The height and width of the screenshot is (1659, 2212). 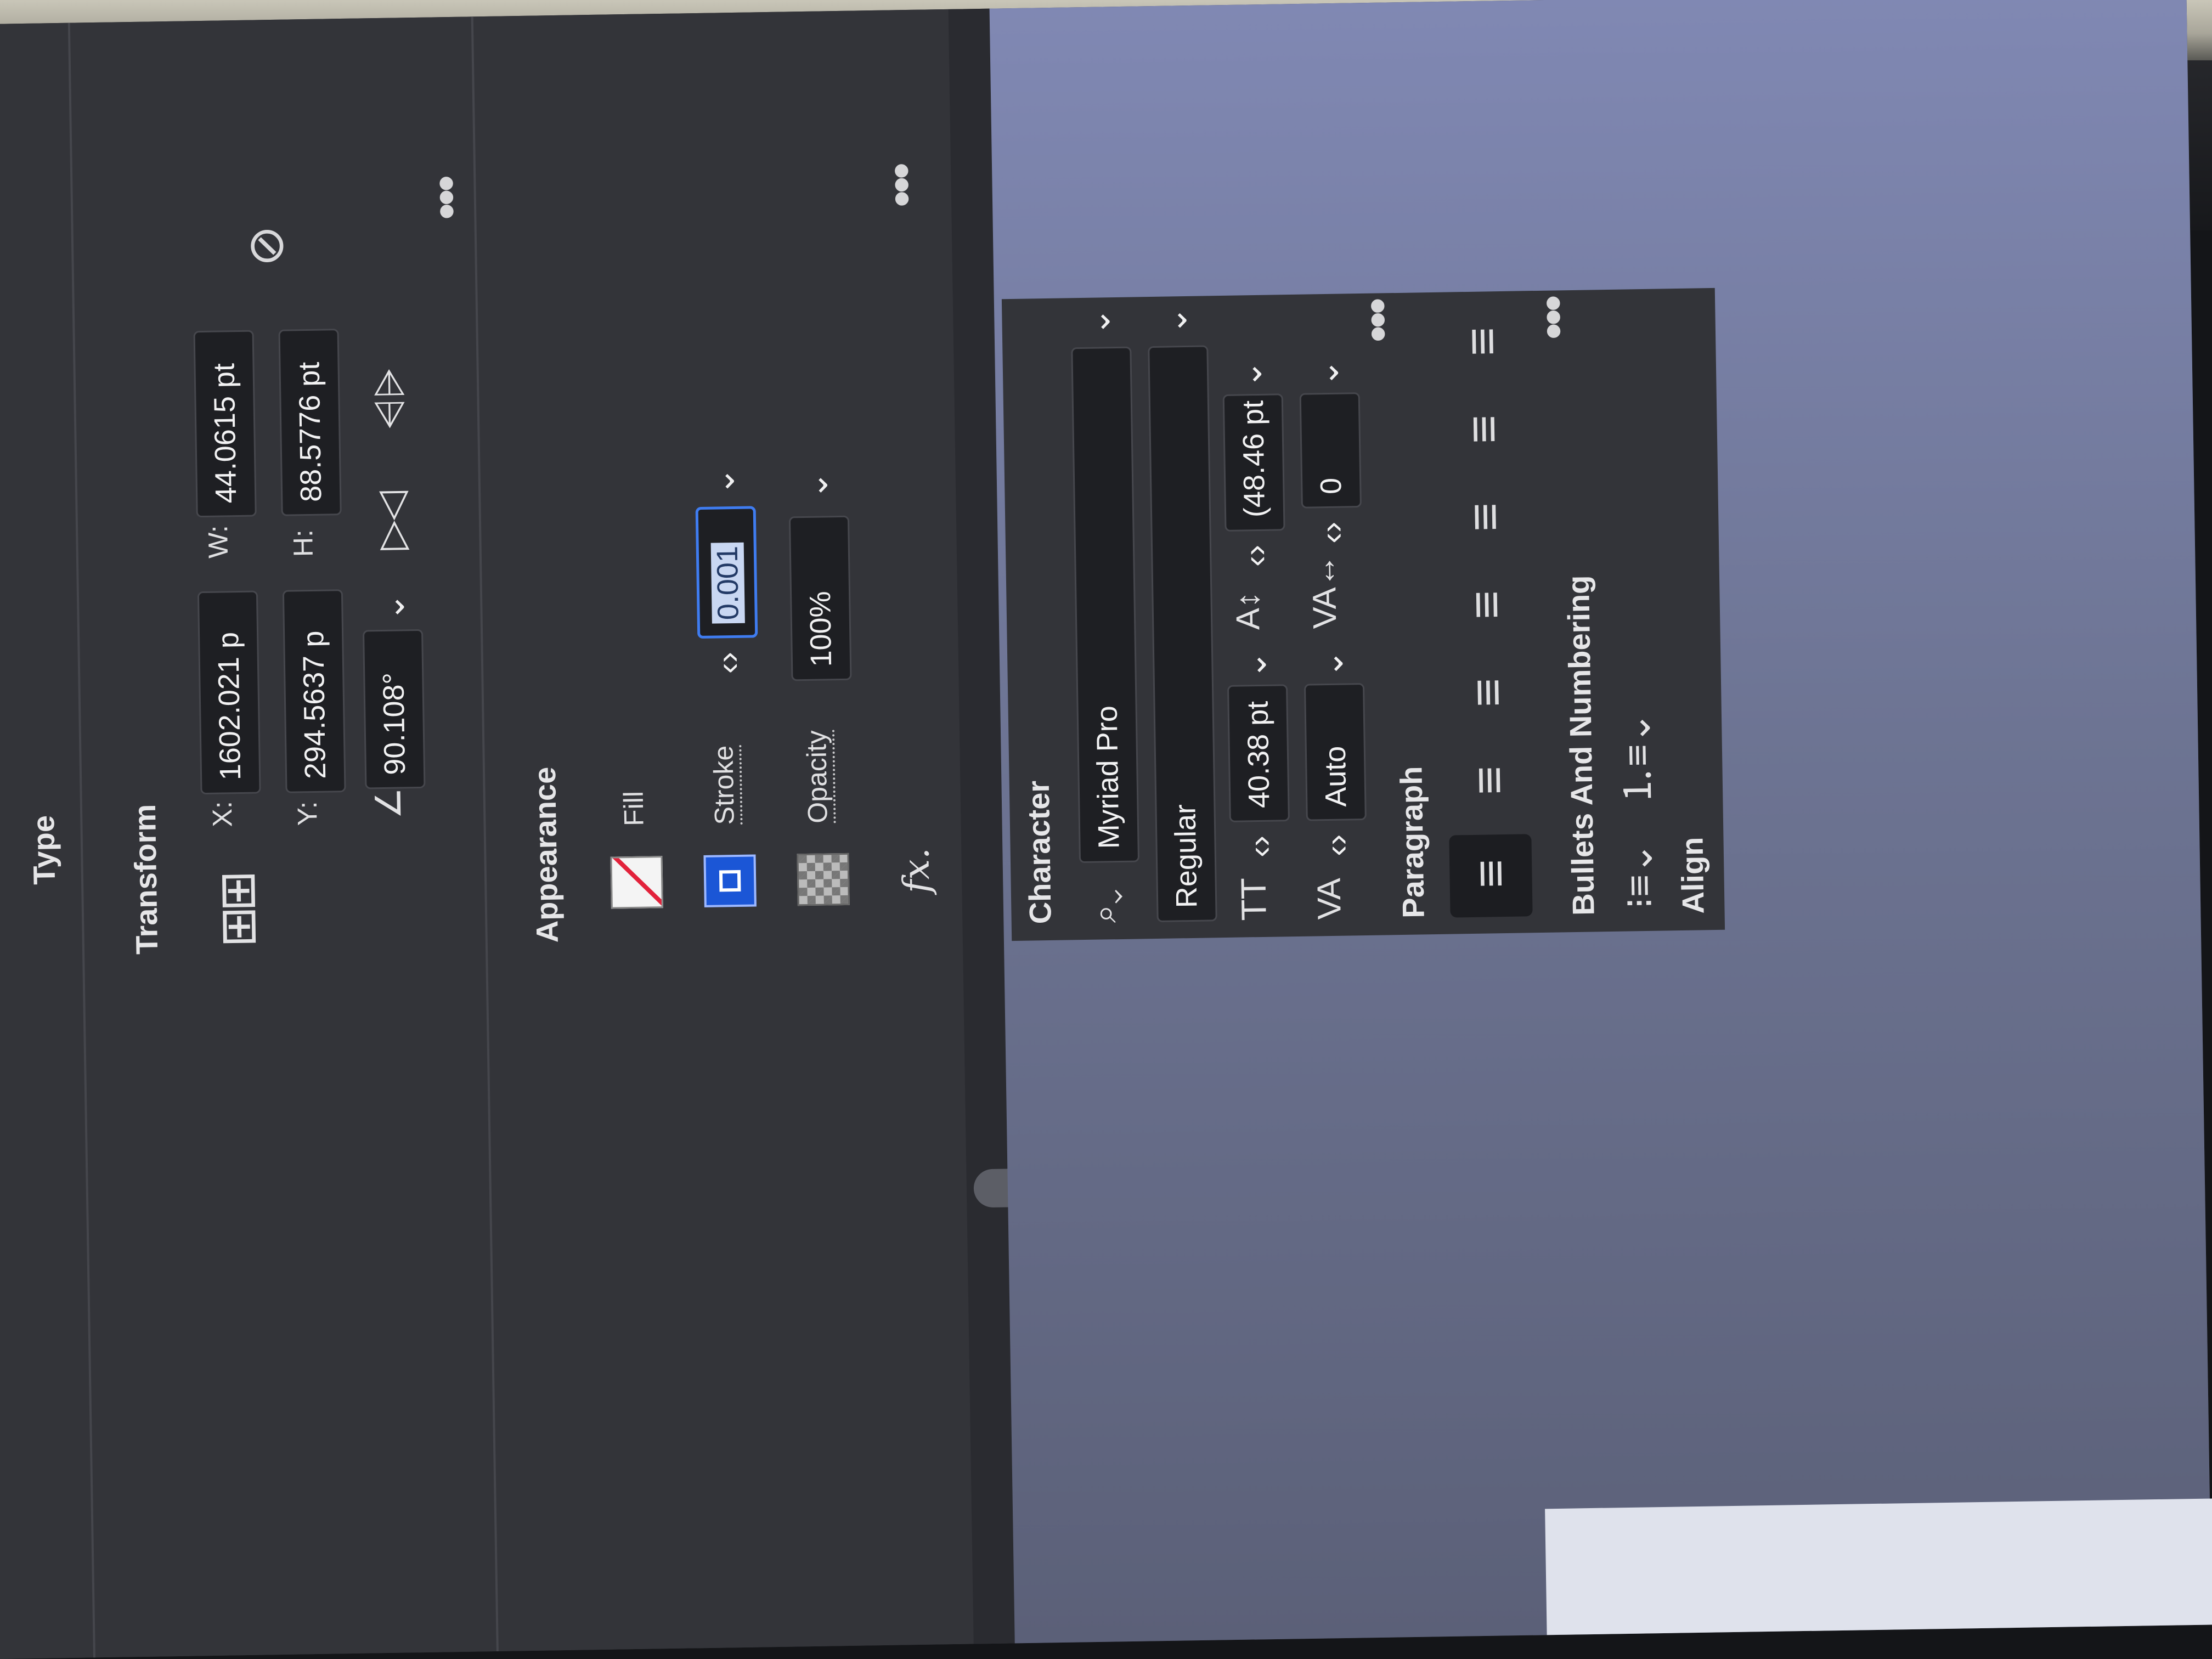 I want to click on appearance-title: Appearance, so click(x=546, y=854).